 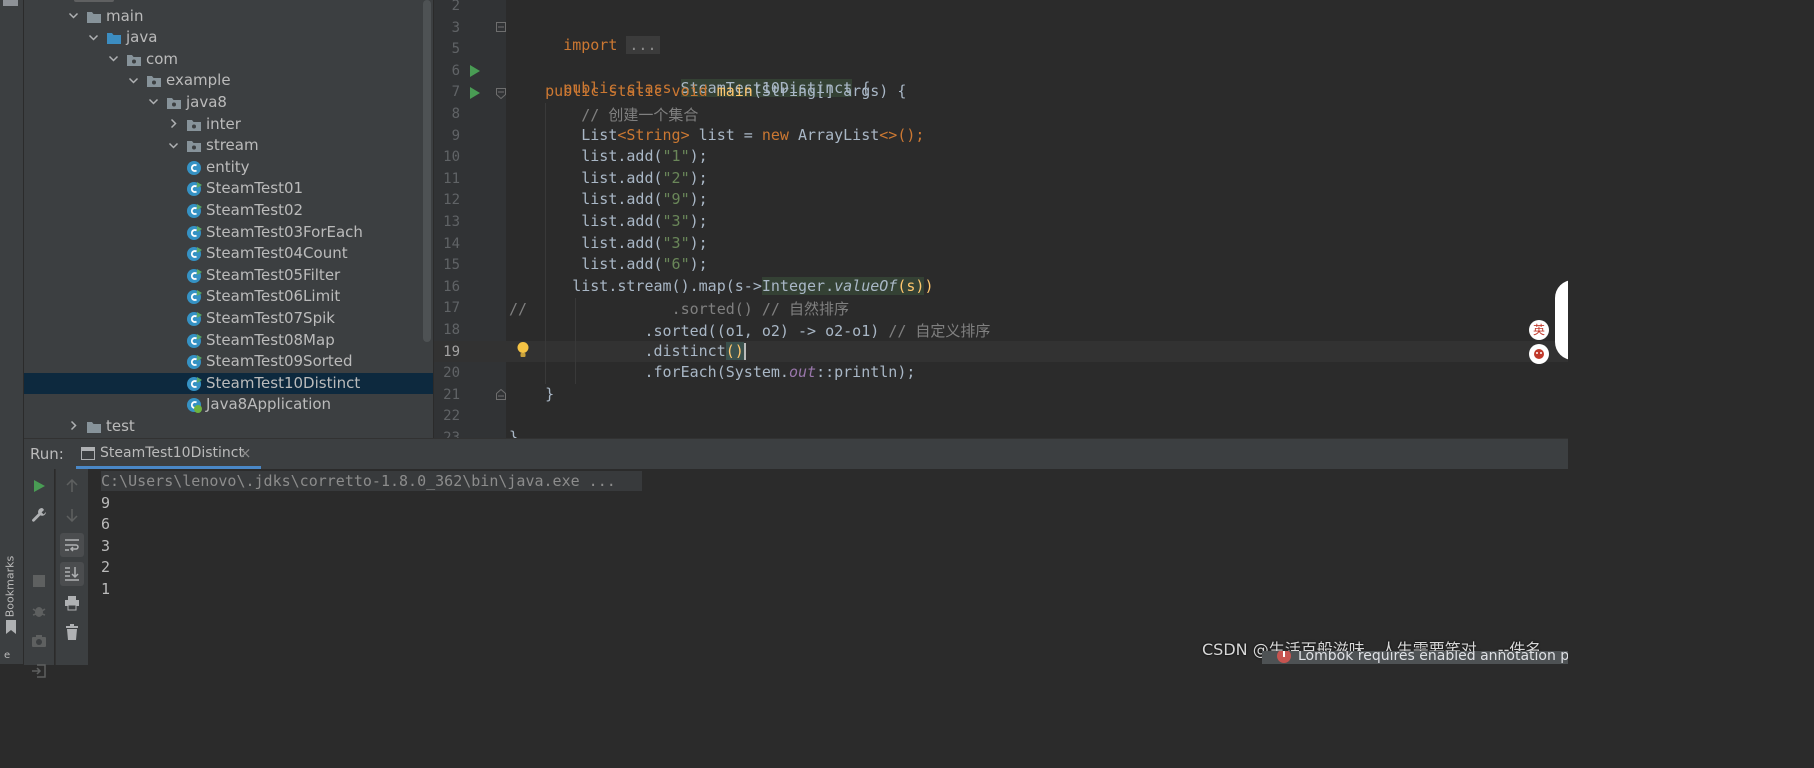 What do you see at coordinates (902, 134) in the screenshot?
I see `diamond-end: <>();` at bounding box center [902, 134].